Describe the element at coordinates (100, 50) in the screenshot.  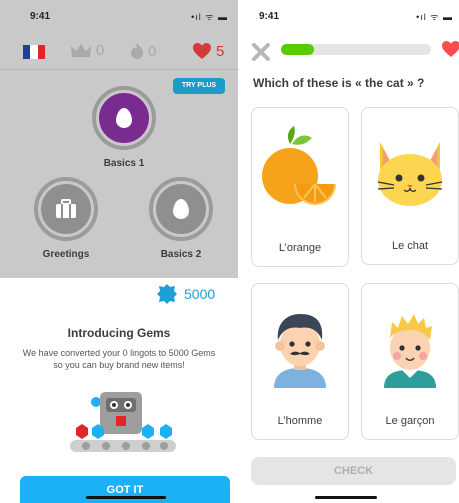
I see `crowns-count: 0` at that location.